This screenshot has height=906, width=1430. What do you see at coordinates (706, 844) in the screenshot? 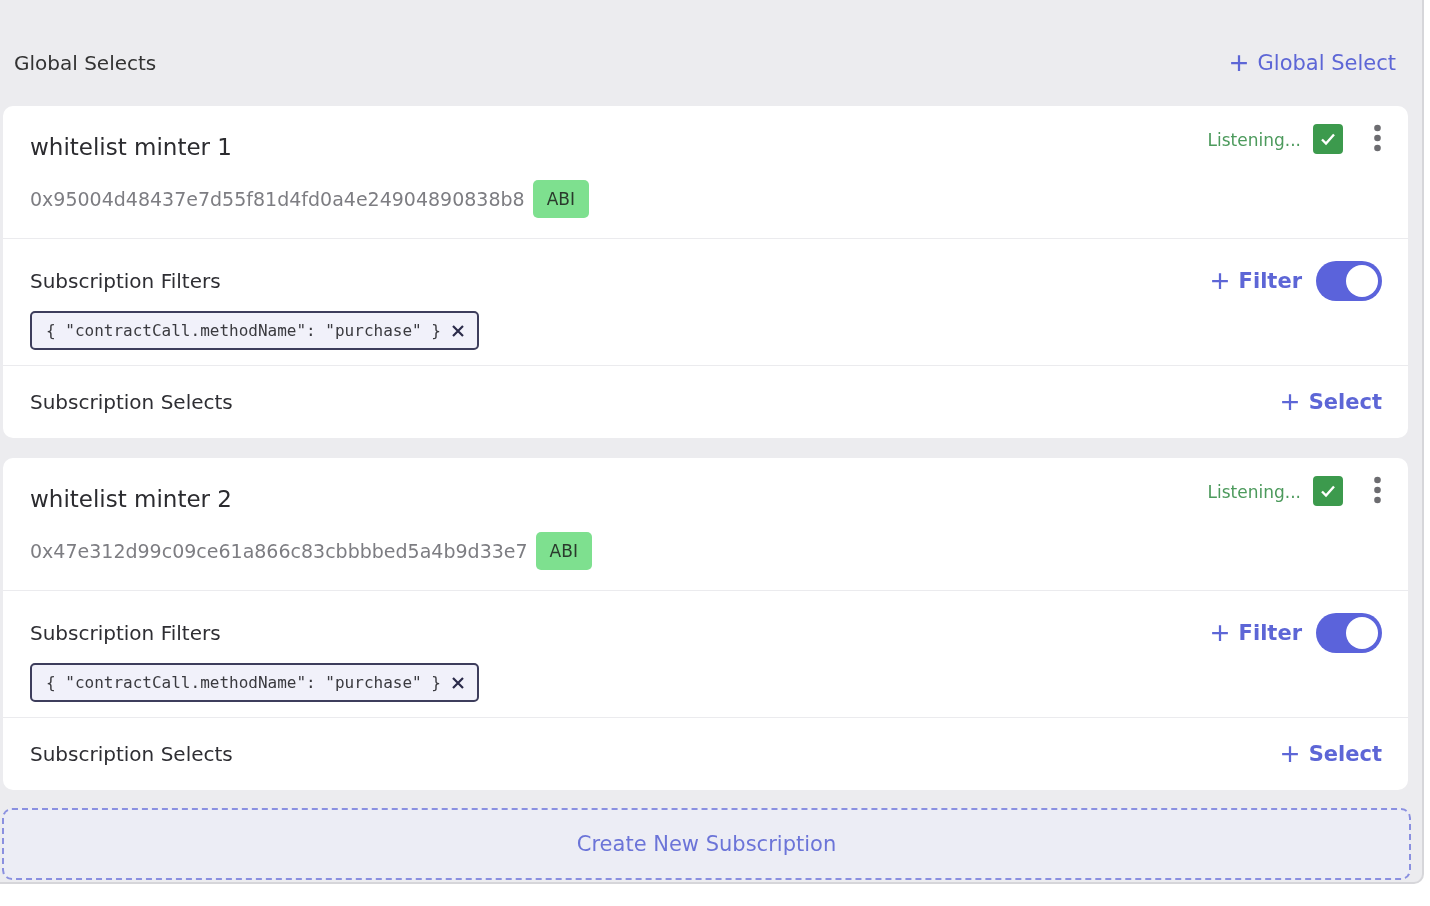
I see `create-subscription-button: Create New Subscription` at bounding box center [706, 844].